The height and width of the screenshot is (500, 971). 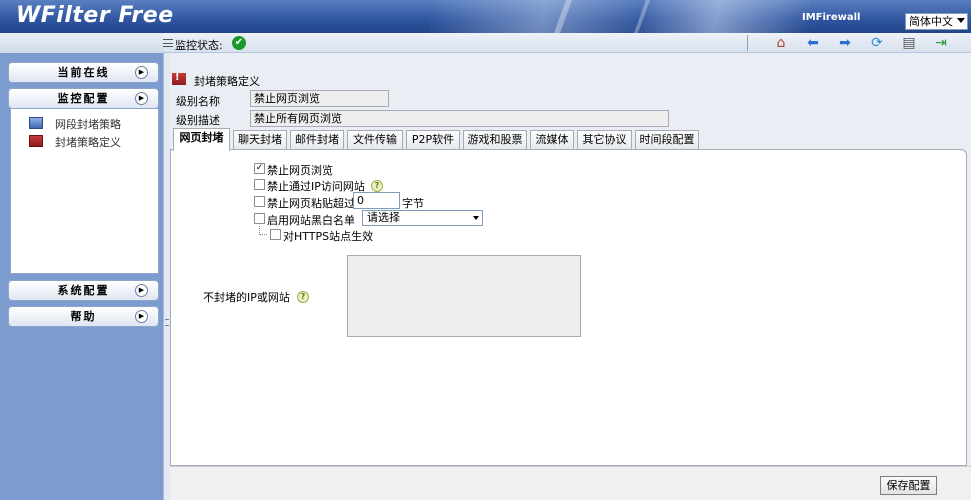 I want to click on whitelist-select-value: 请选择, so click(x=383, y=217).